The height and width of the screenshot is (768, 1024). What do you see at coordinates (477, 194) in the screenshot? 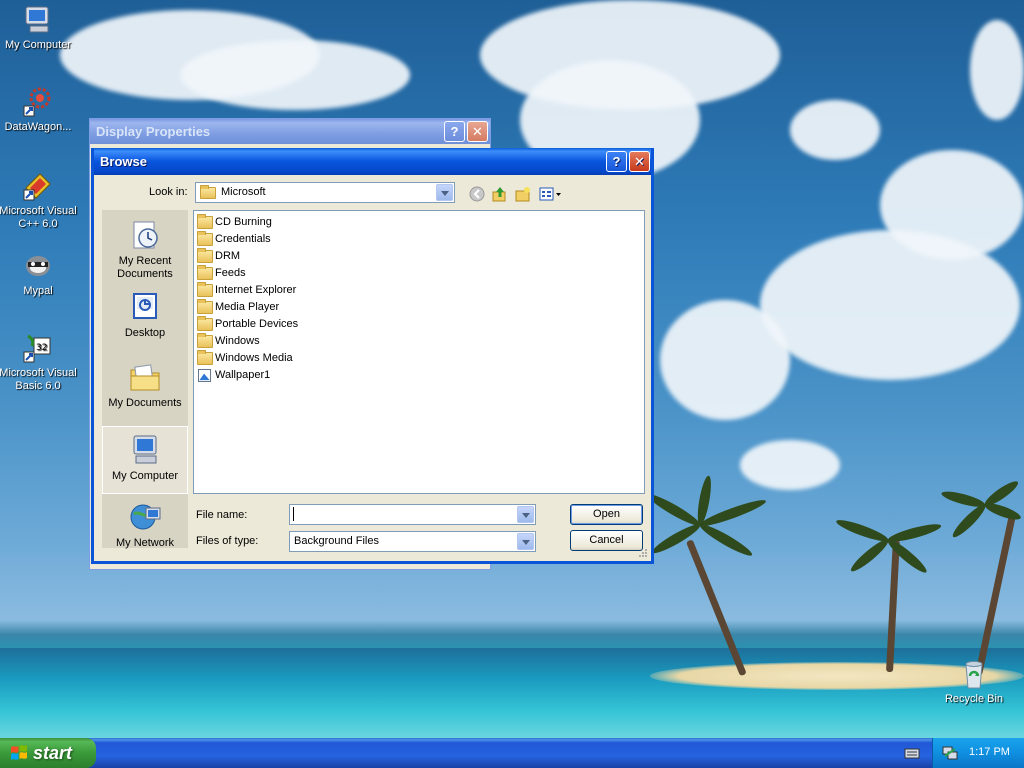
I see `back-icon` at bounding box center [477, 194].